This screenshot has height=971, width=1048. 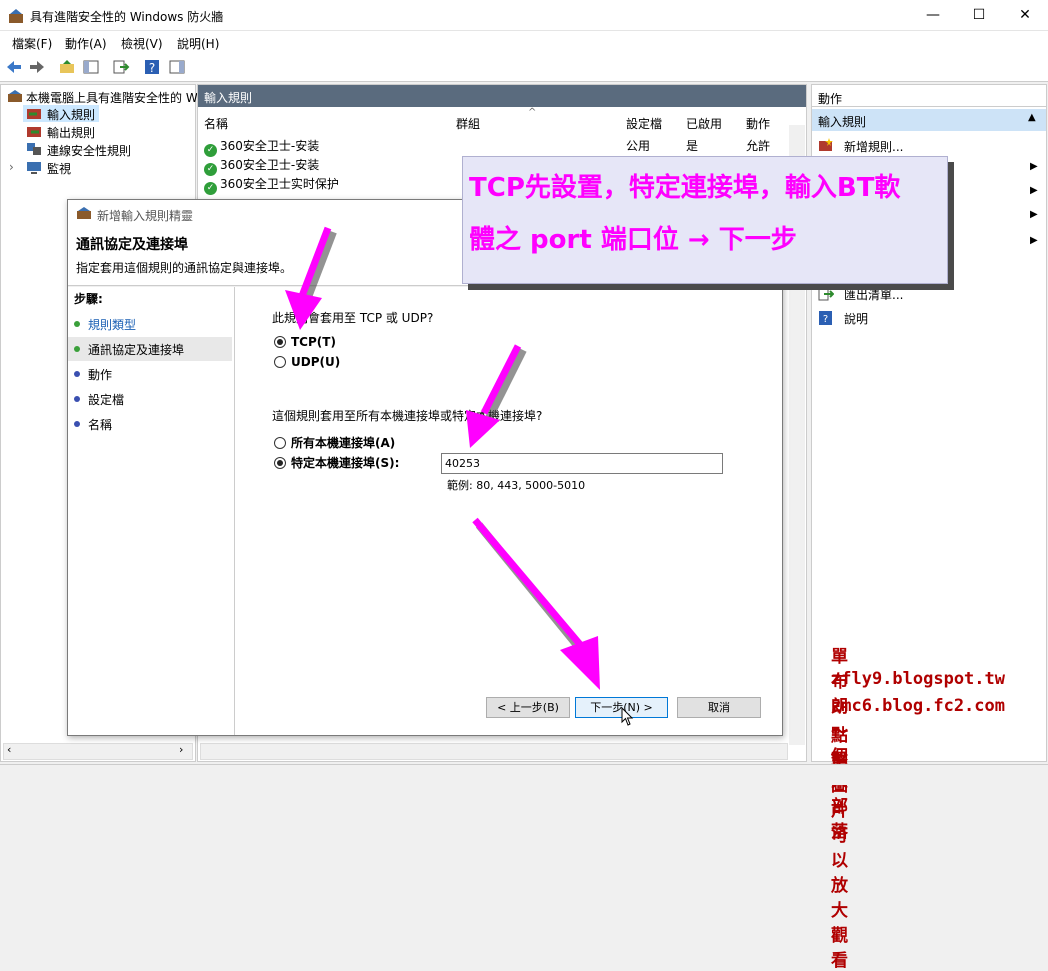 What do you see at coordinates (1032, 117) in the screenshot?
I see `collapse-triangle-icon: ▲` at bounding box center [1032, 117].